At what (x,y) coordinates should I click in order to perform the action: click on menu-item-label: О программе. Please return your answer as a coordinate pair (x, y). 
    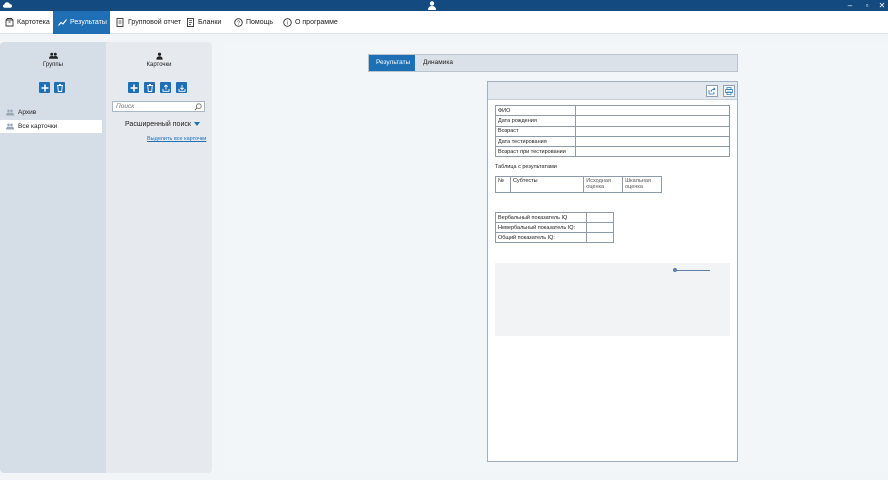
    Looking at the image, I should click on (316, 22).